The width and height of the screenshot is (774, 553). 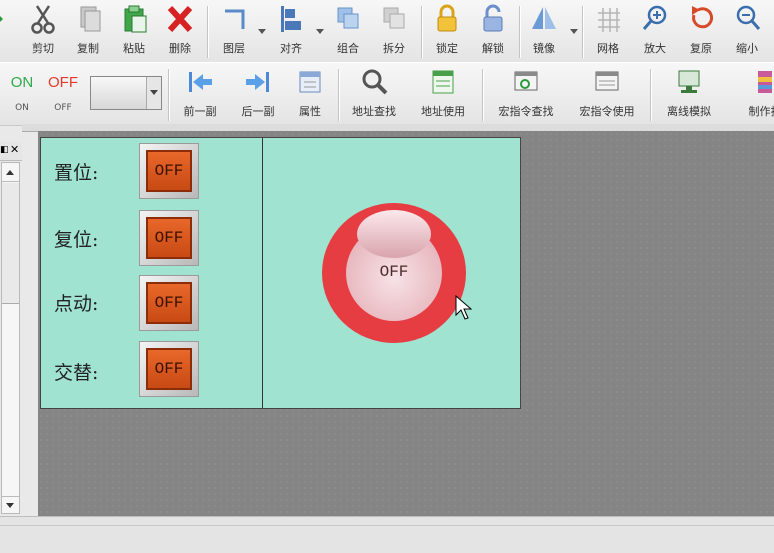 I want to click on layer-button: 图层, so click(x=234, y=31).